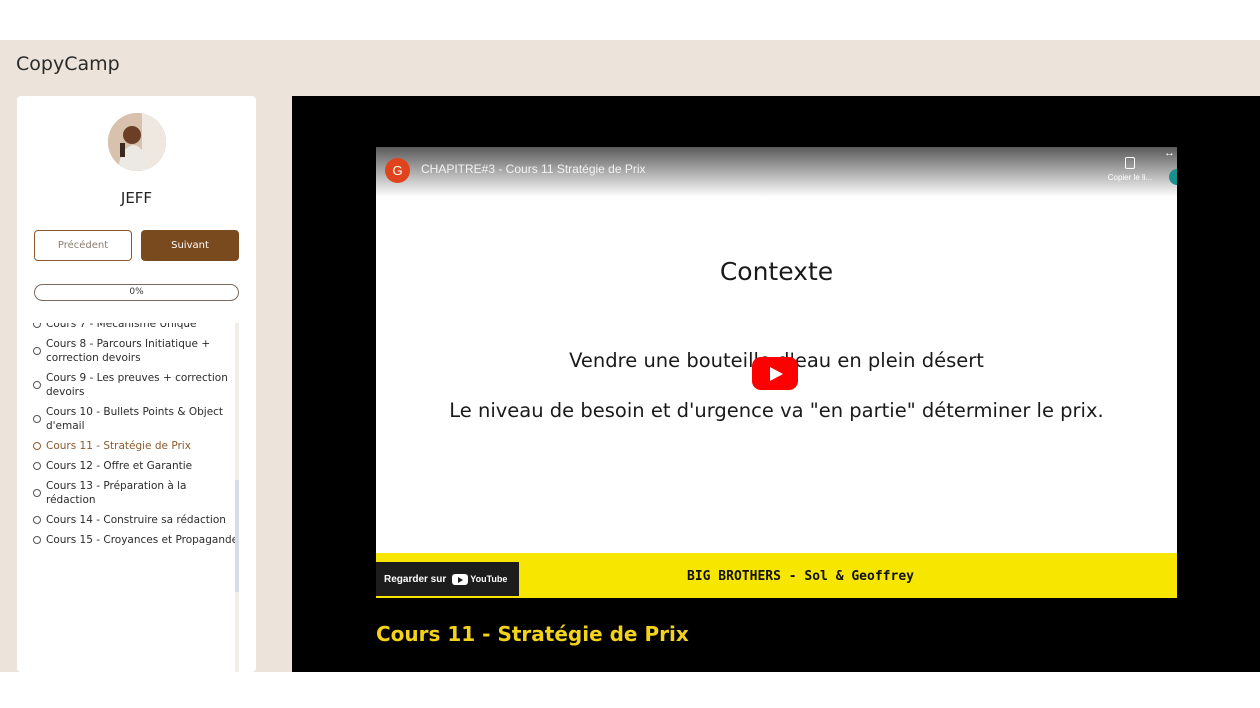 The image size is (1260, 708). What do you see at coordinates (489, 579) in the screenshot?
I see `youtube-label: YouTube` at bounding box center [489, 579].